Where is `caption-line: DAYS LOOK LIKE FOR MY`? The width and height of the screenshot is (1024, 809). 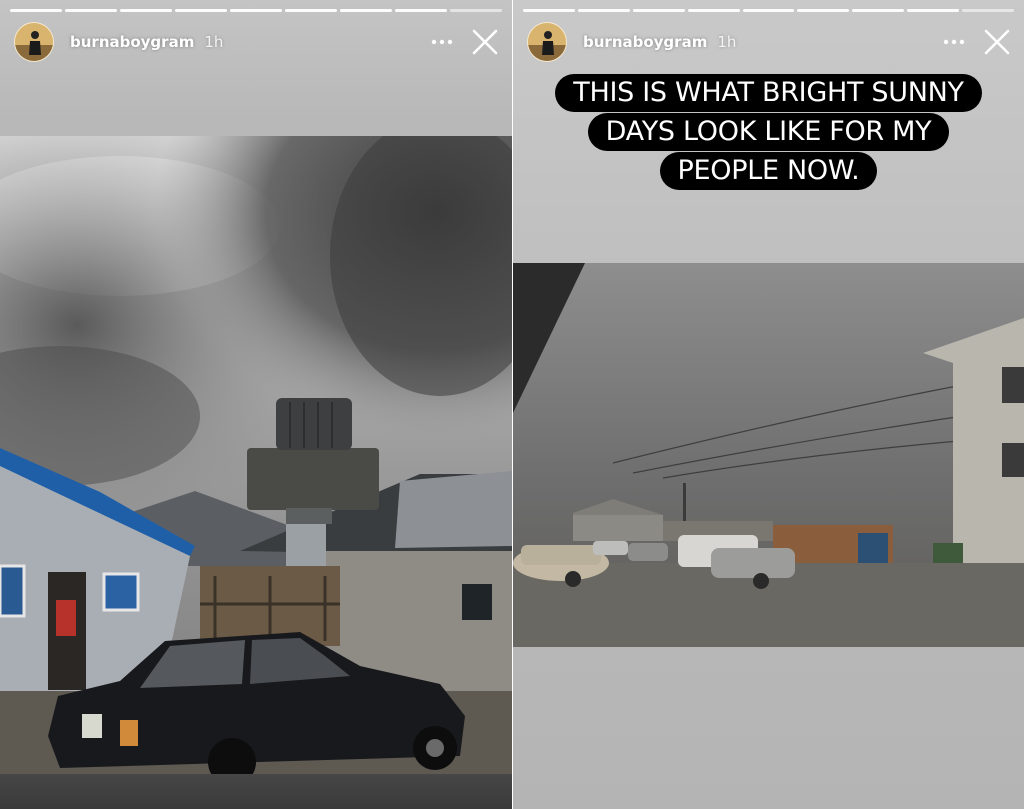
caption-line: DAYS LOOK LIKE FOR MY is located at coordinates (768, 132).